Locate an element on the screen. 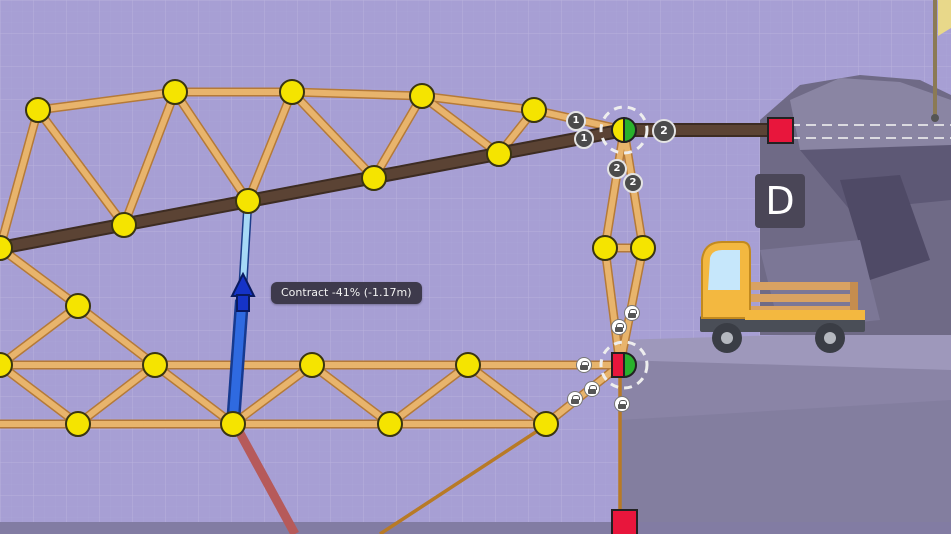  checkpoint-sign: D is located at coordinates (780, 201).